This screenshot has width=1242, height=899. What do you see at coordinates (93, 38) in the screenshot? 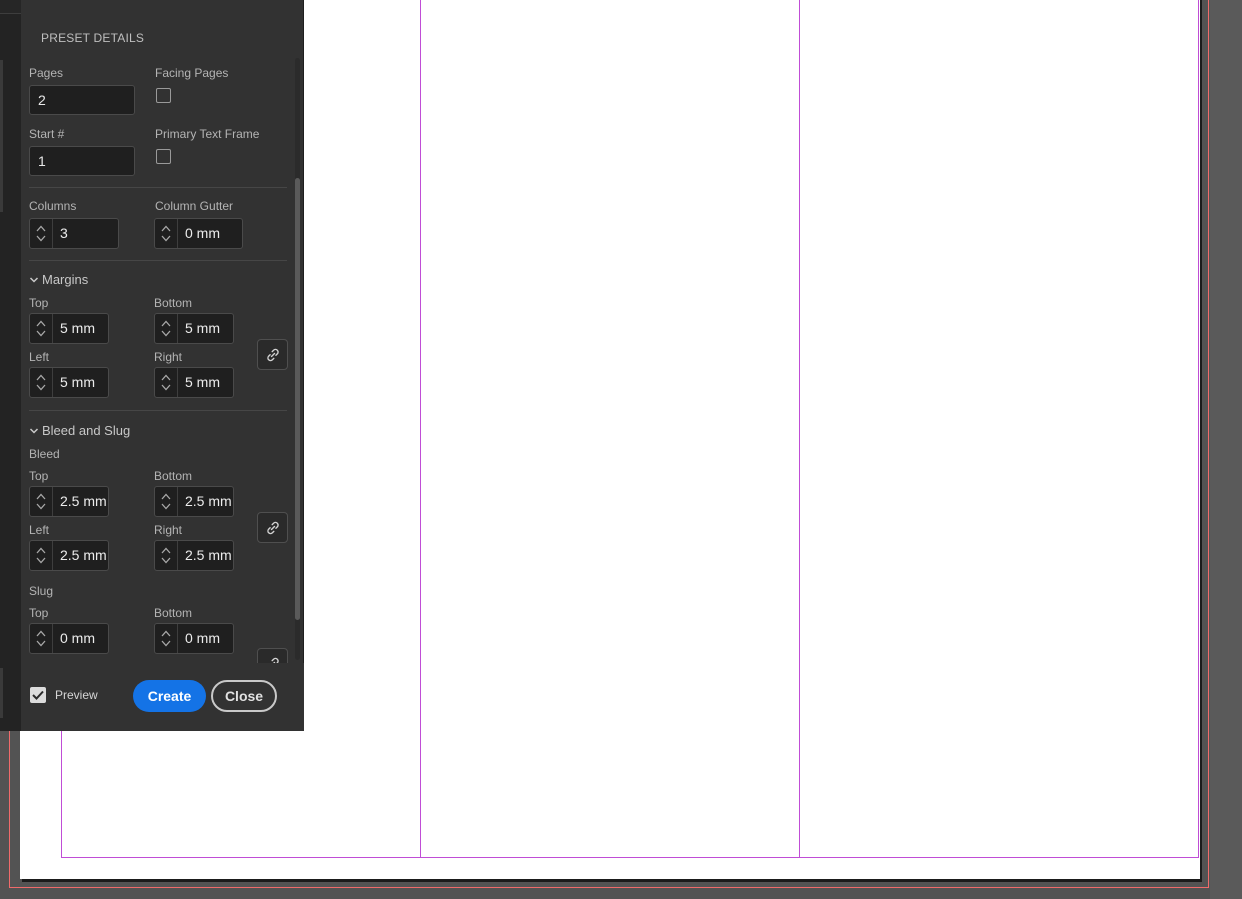
I see `panel-header: PRESET DETAILS` at bounding box center [93, 38].